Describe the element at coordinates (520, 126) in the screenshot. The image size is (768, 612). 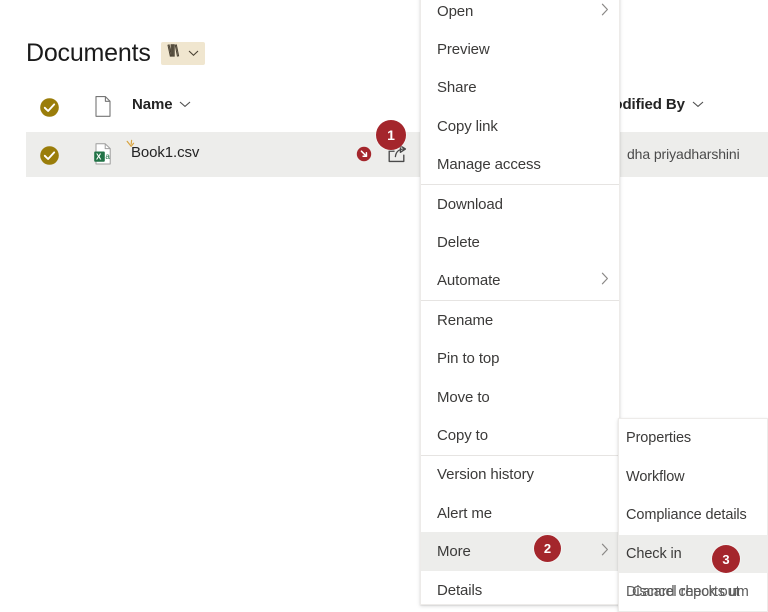
I see `menu-item-copy-link: Copy link` at that location.